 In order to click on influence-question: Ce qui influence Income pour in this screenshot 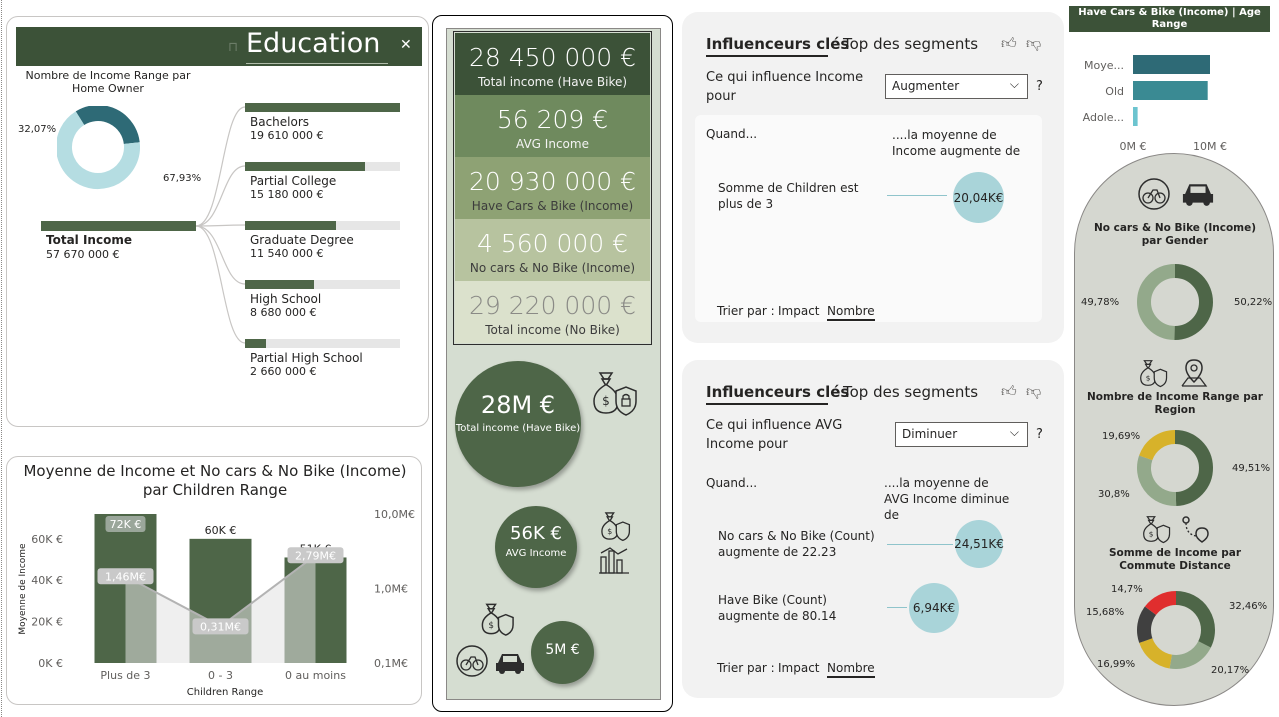, I will do `click(785, 87)`.